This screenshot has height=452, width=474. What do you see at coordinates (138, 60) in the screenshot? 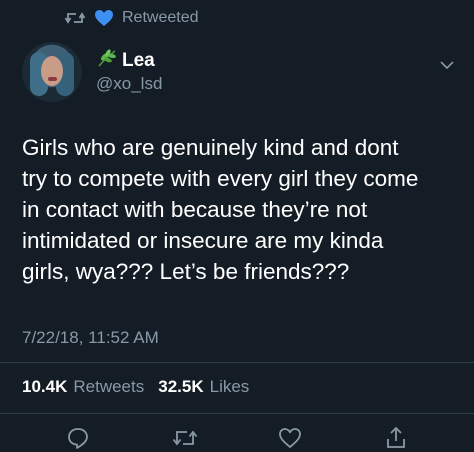
I see `author-name: Lea` at bounding box center [138, 60].